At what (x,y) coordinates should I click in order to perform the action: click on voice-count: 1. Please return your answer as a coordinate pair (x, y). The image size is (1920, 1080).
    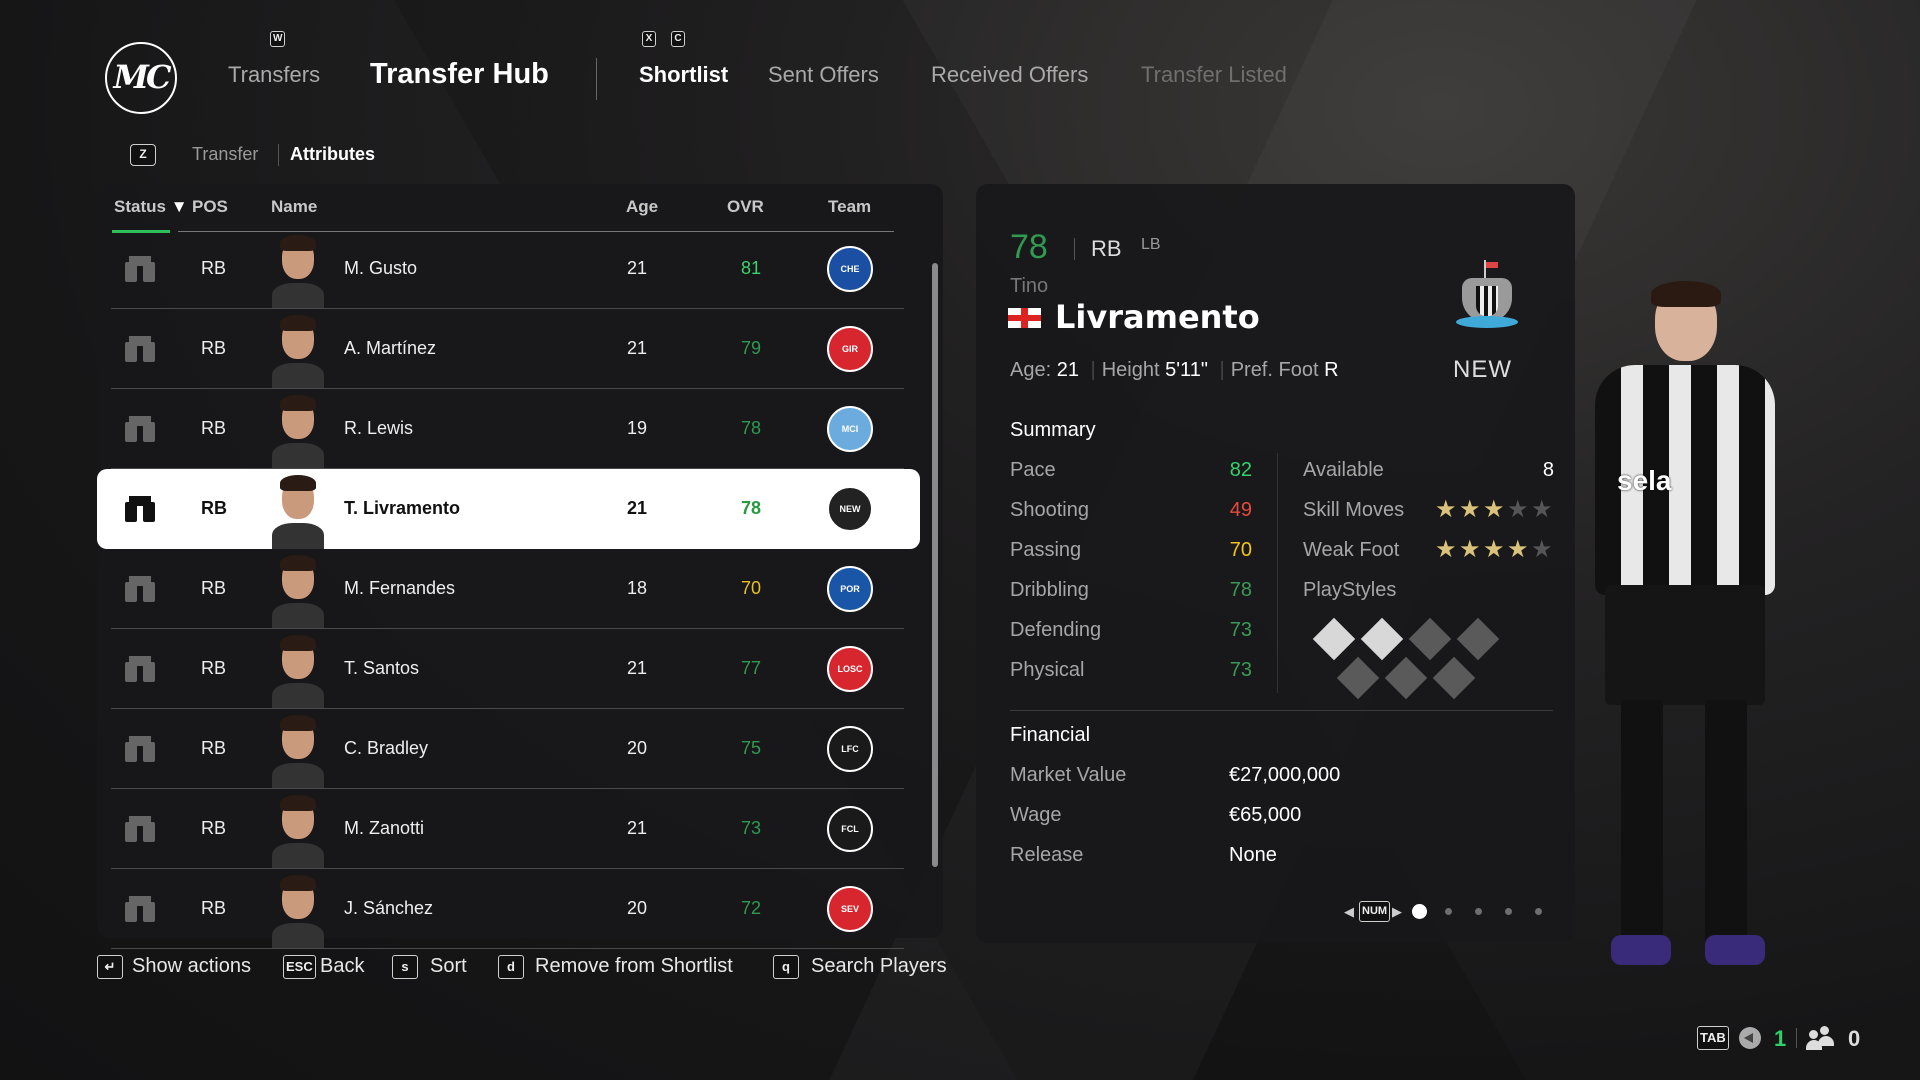
    Looking at the image, I should click on (1780, 1038).